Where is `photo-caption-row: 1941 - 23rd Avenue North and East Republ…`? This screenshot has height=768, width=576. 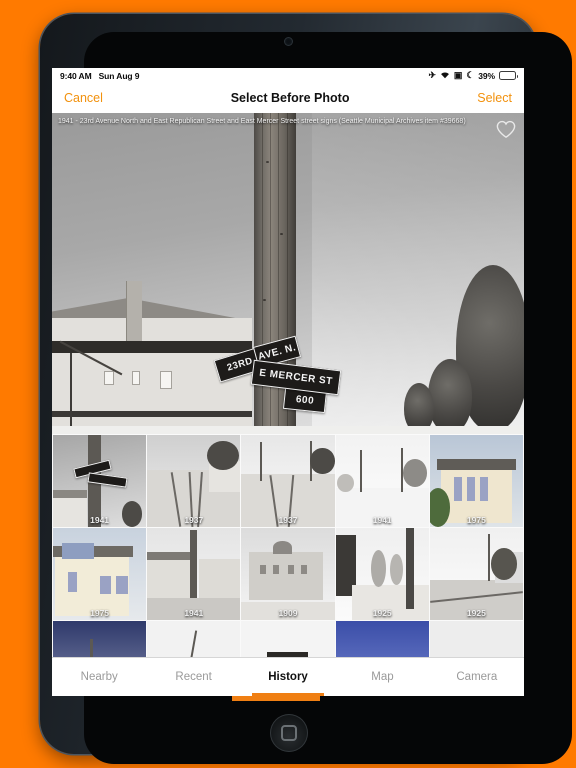 photo-caption-row: 1941 - 23rd Avenue North and East Republ… is located at coordinates (288, 129).